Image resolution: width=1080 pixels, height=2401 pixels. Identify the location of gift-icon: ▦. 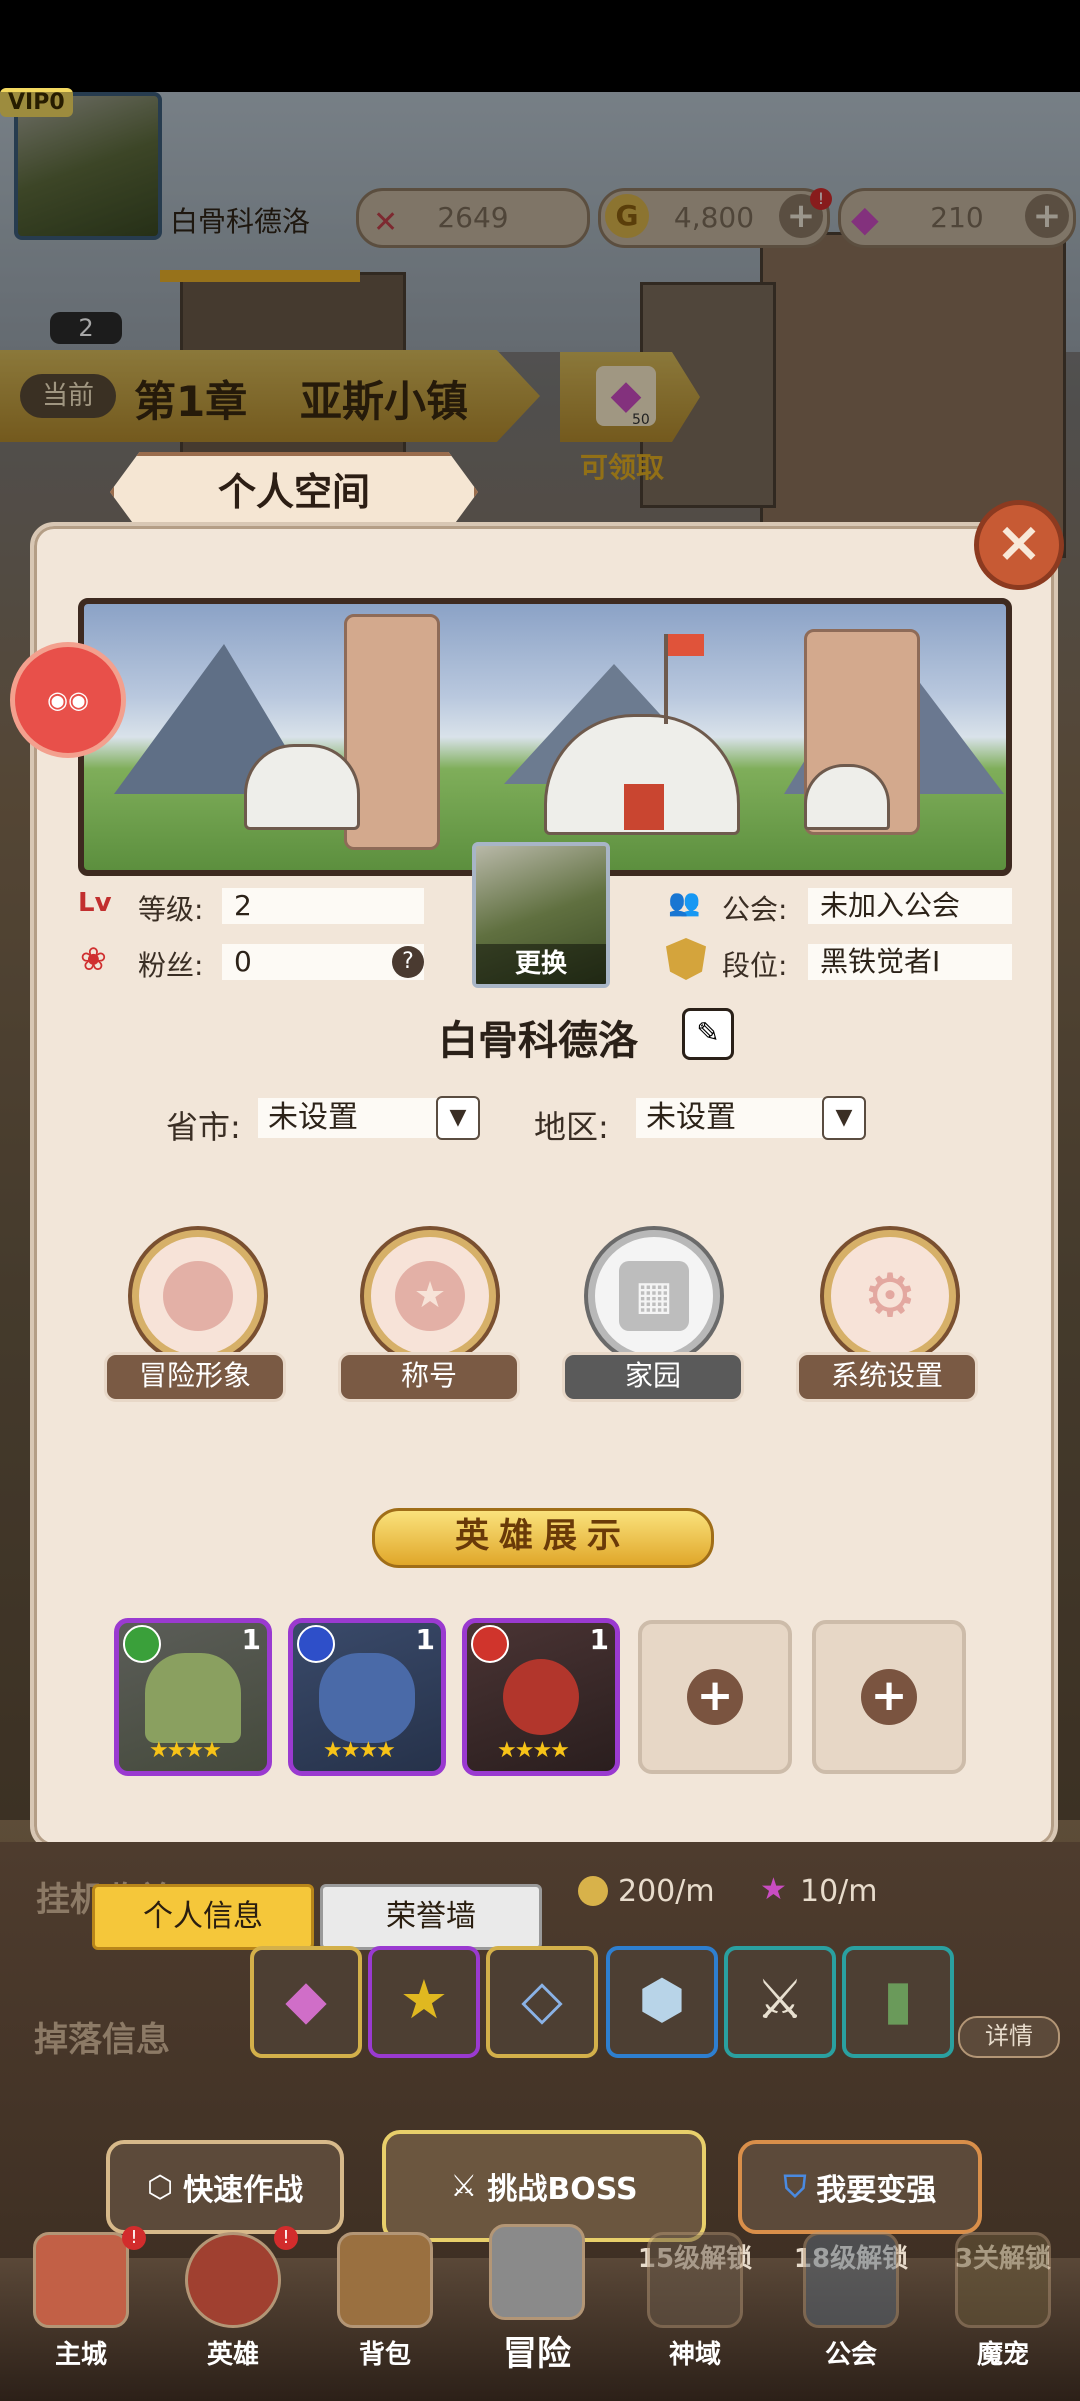
(654, 1296).